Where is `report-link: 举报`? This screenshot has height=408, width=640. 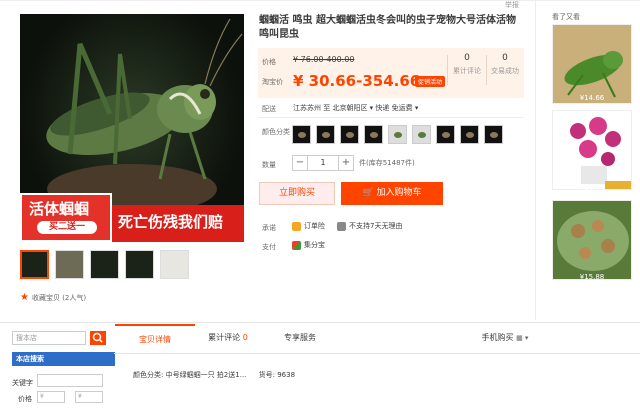
report-link: 举报 is located at coordinates (512, 5).